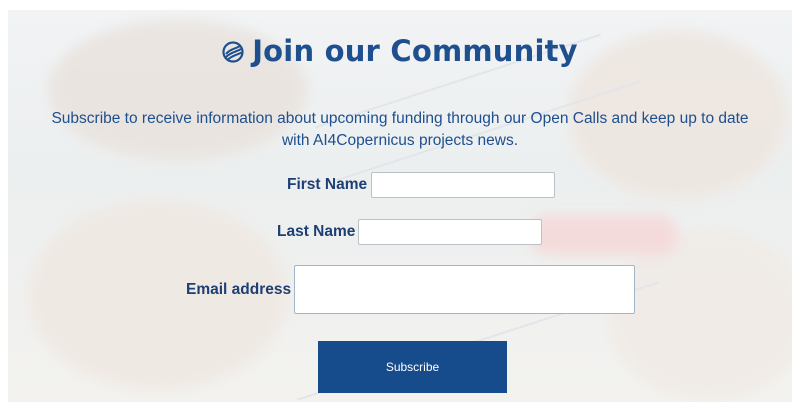 The height and width of the screenshot is (410, 800). What do you see at coordinates (415, 51) in the screenshot?
I see `section-title-text: Join our Community` at bounding box center [415, 51].